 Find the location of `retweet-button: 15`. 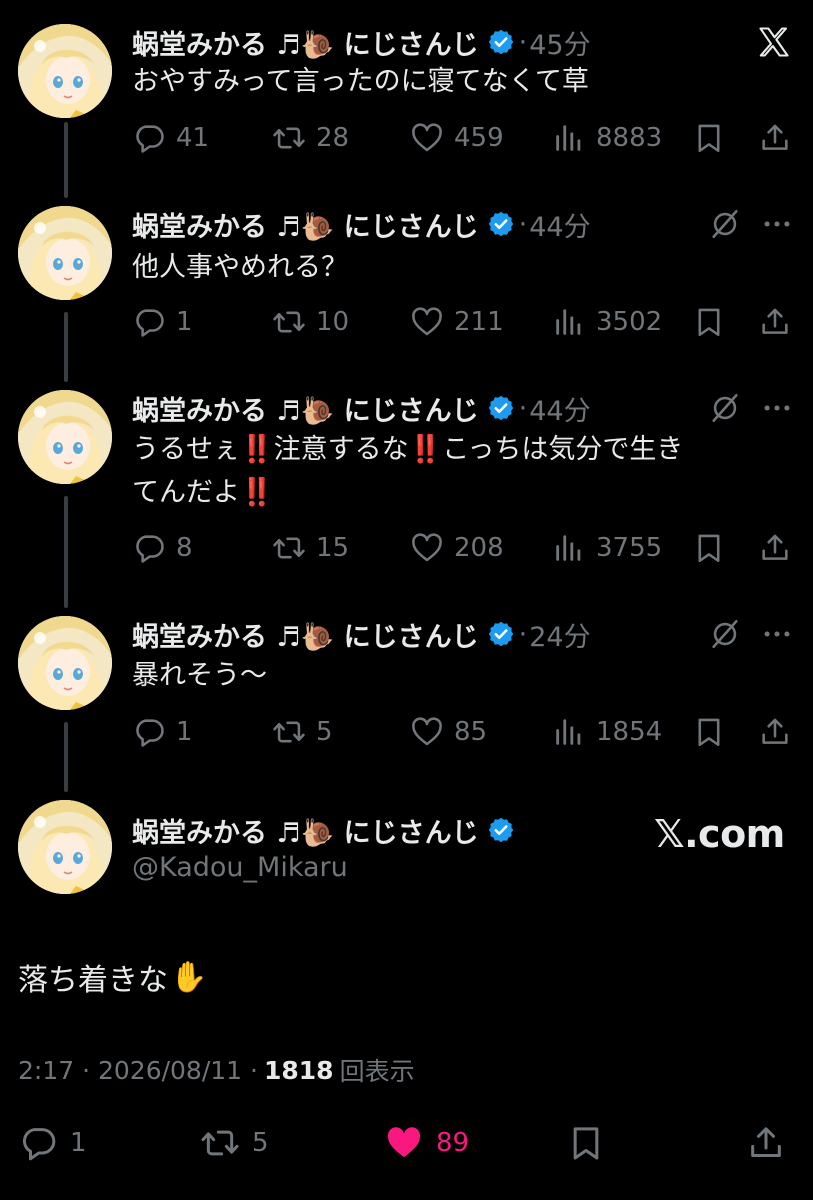

retweet-button: 15 is located at coordinates (310, 548).